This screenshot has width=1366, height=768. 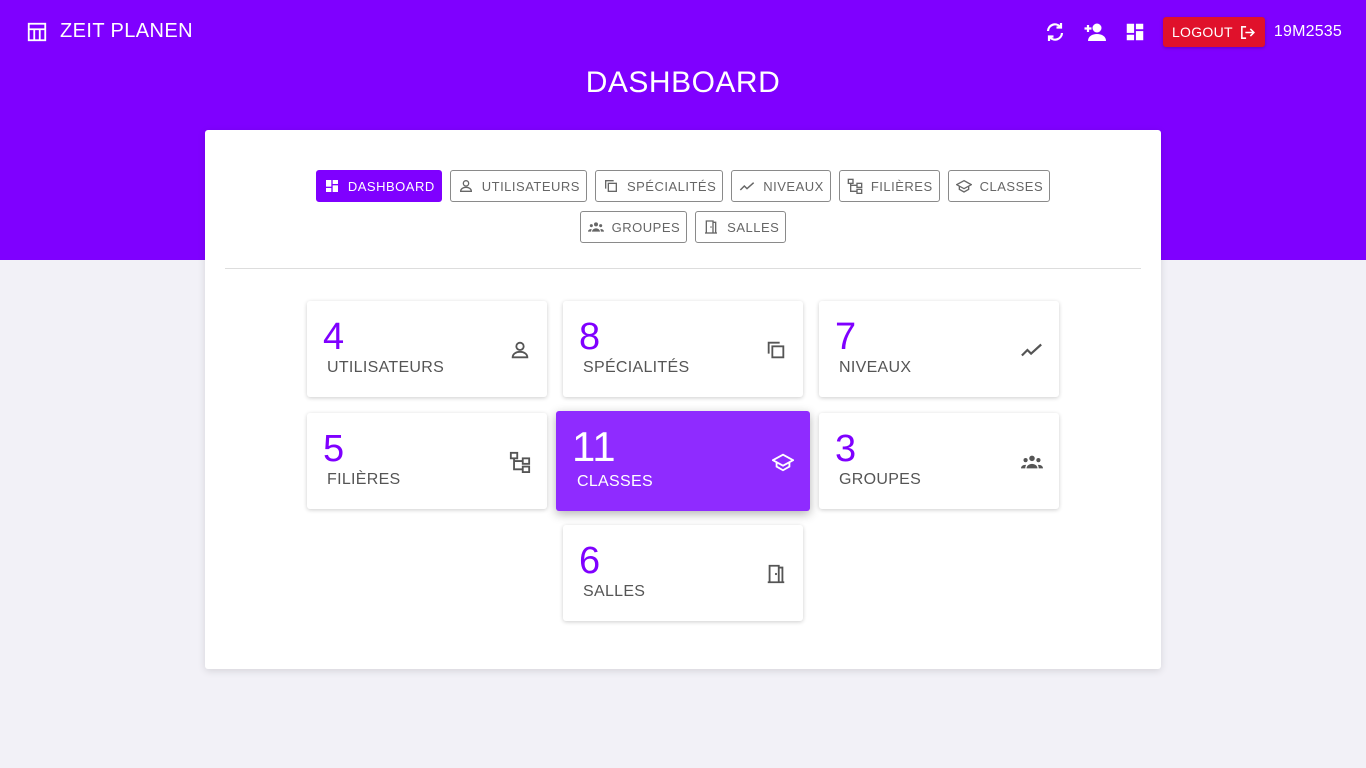 What do you see at coordinates (875, 367) in the screenshot?
I see `stat-label: NIVEAUX` at bounding box center [875, 367].